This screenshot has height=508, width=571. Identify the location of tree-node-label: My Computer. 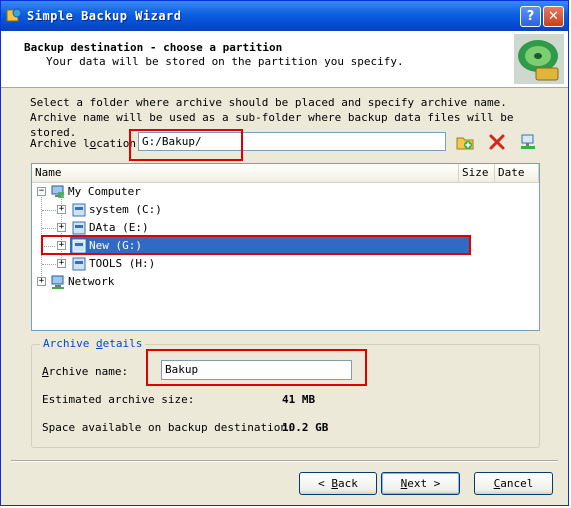
(104, 191).